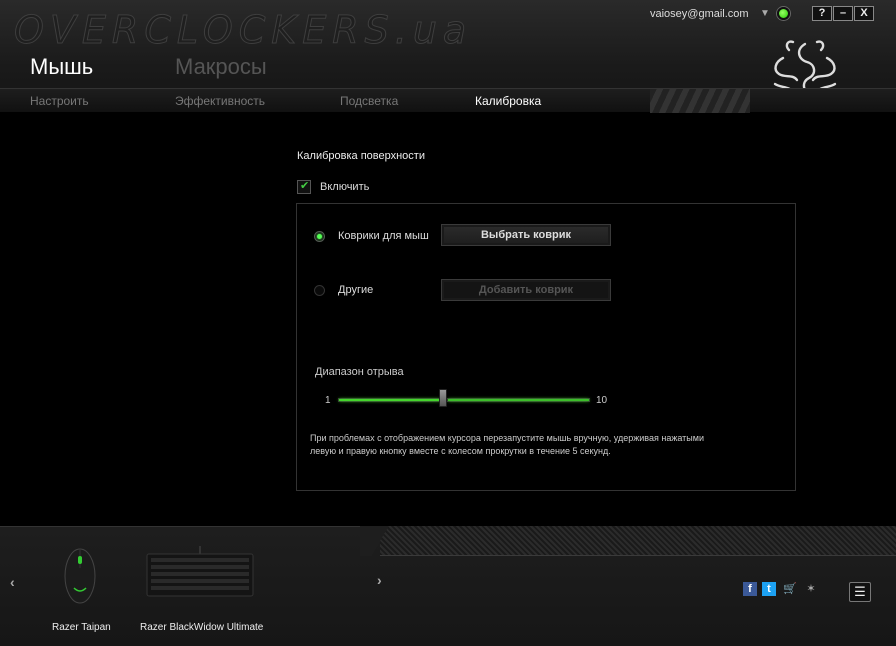 The height and width of the screenshot is (646, 896). I want to click on device-label-keyboard: Razer BlackWidow Ultimate, so click(201, 627).